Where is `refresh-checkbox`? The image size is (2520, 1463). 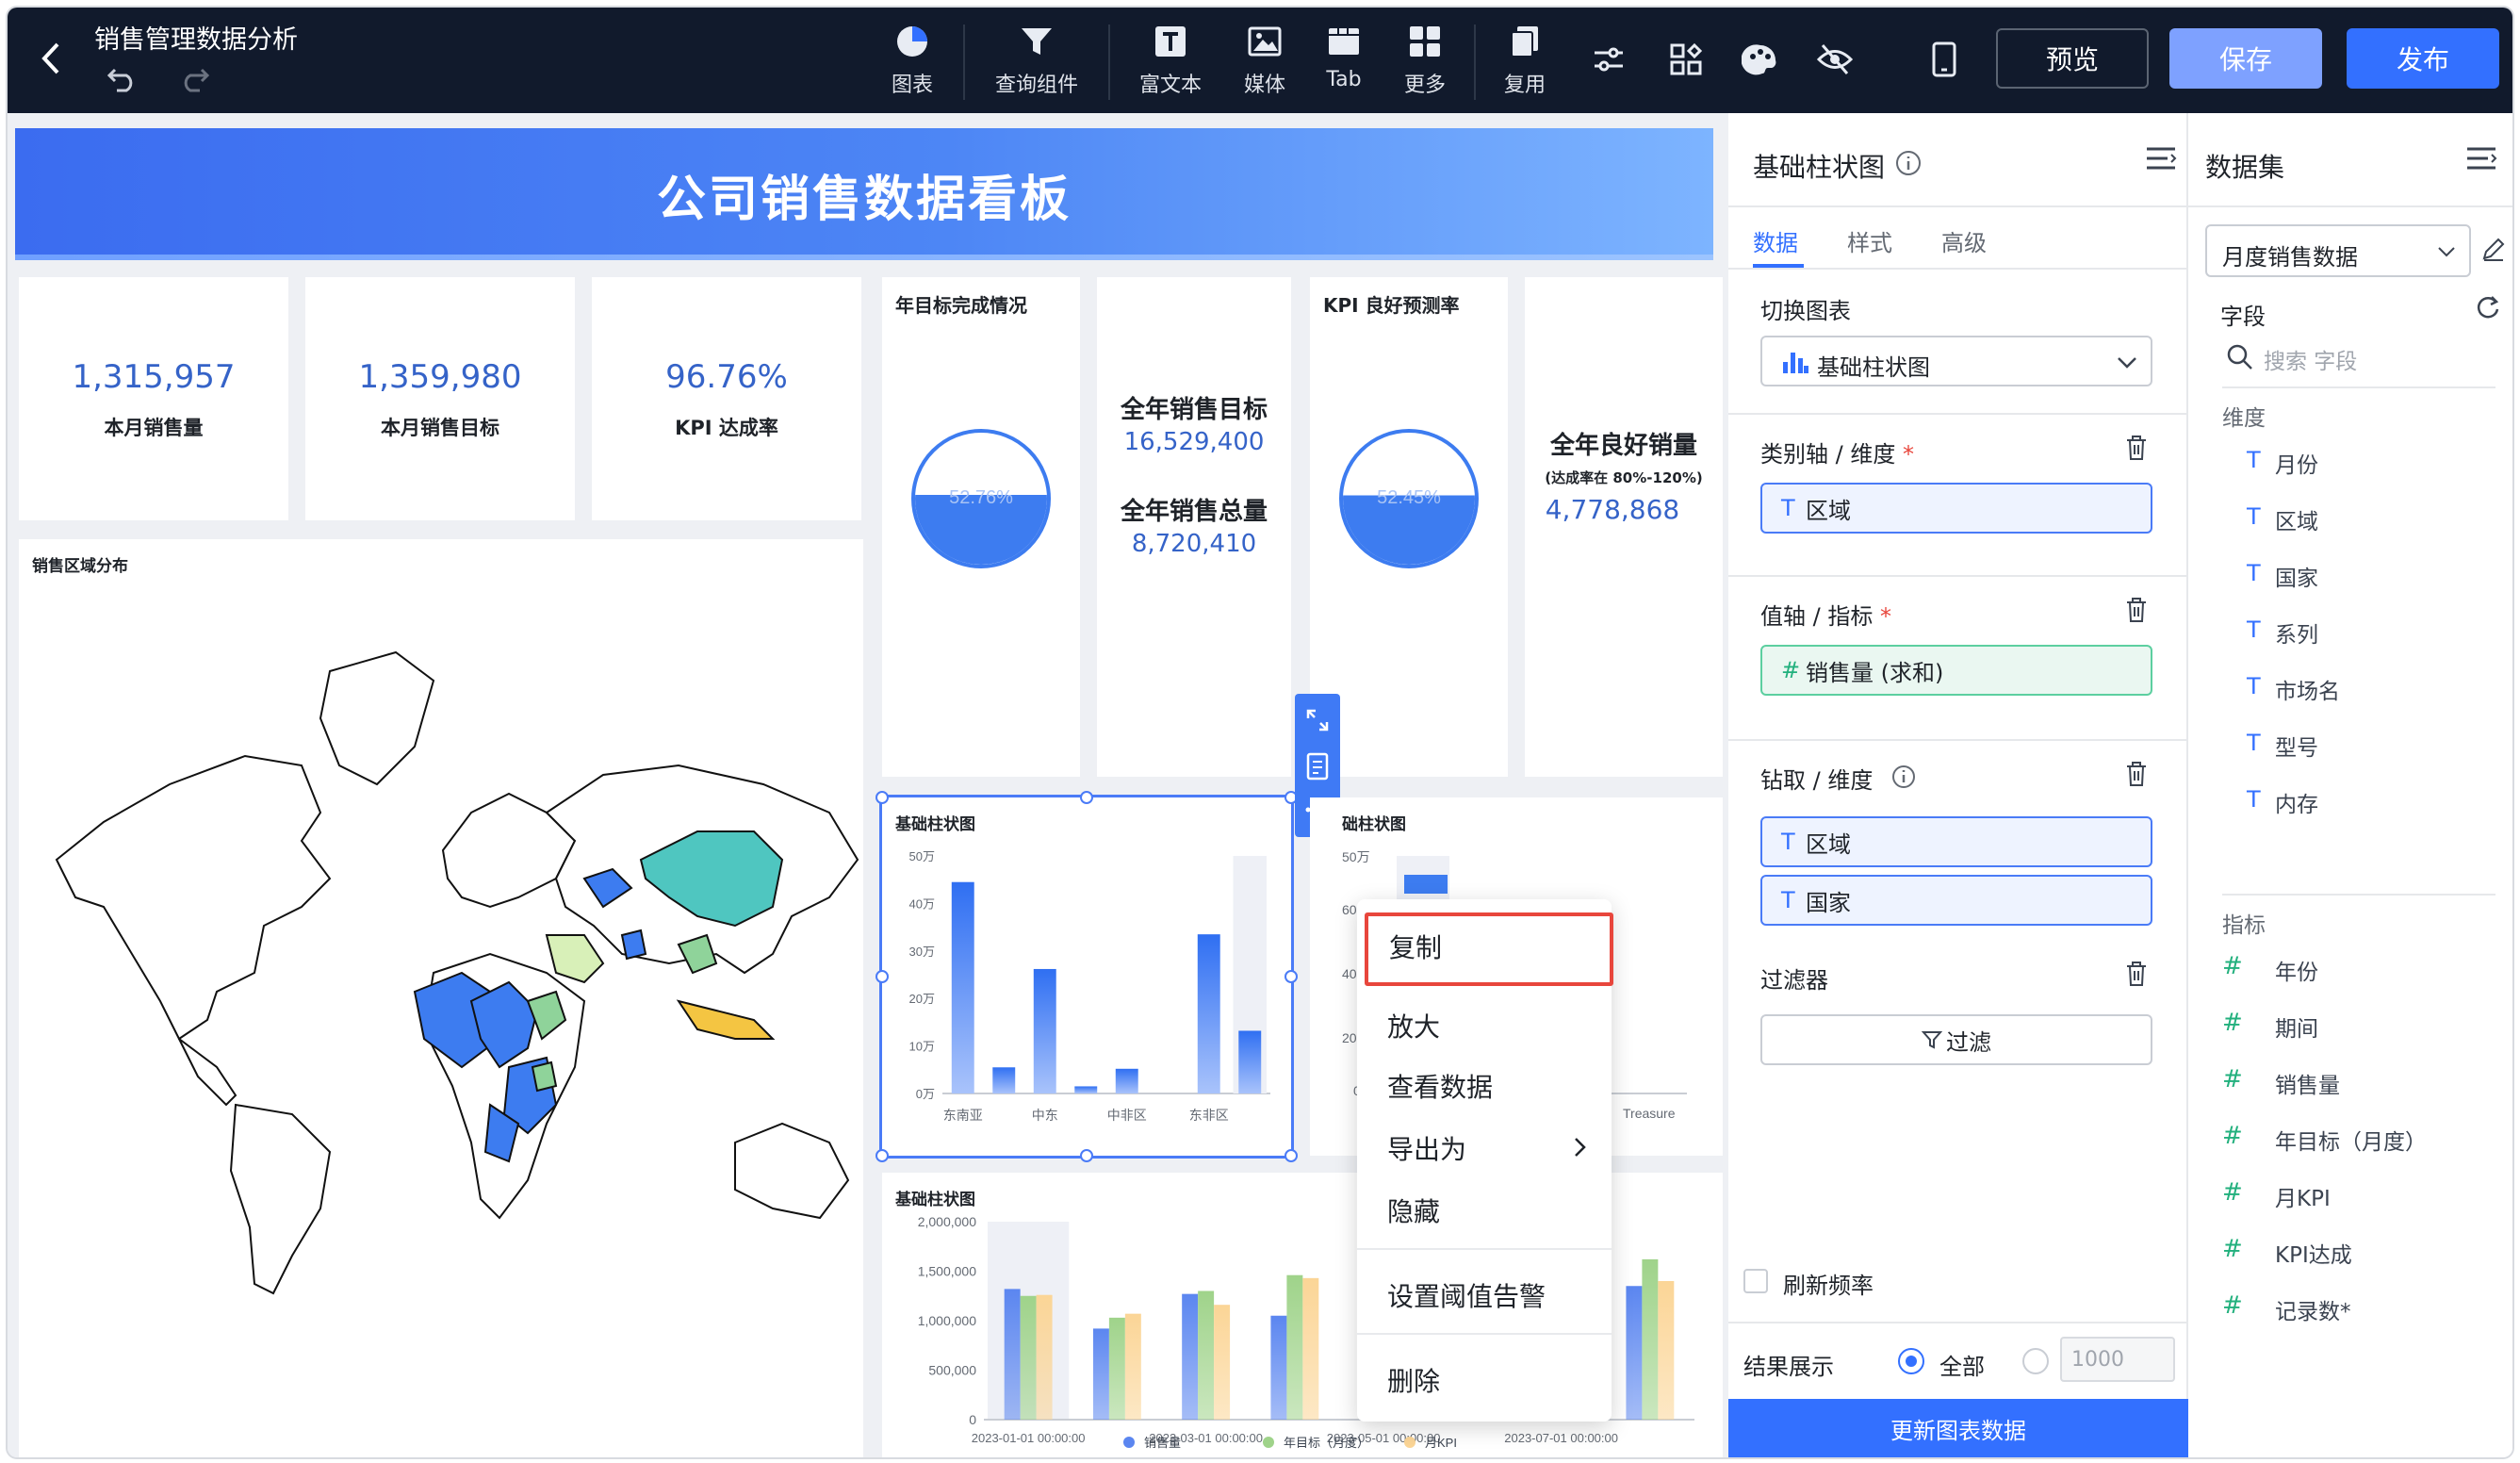
refresh-checkbox is located at coordinates (1755, 1281).